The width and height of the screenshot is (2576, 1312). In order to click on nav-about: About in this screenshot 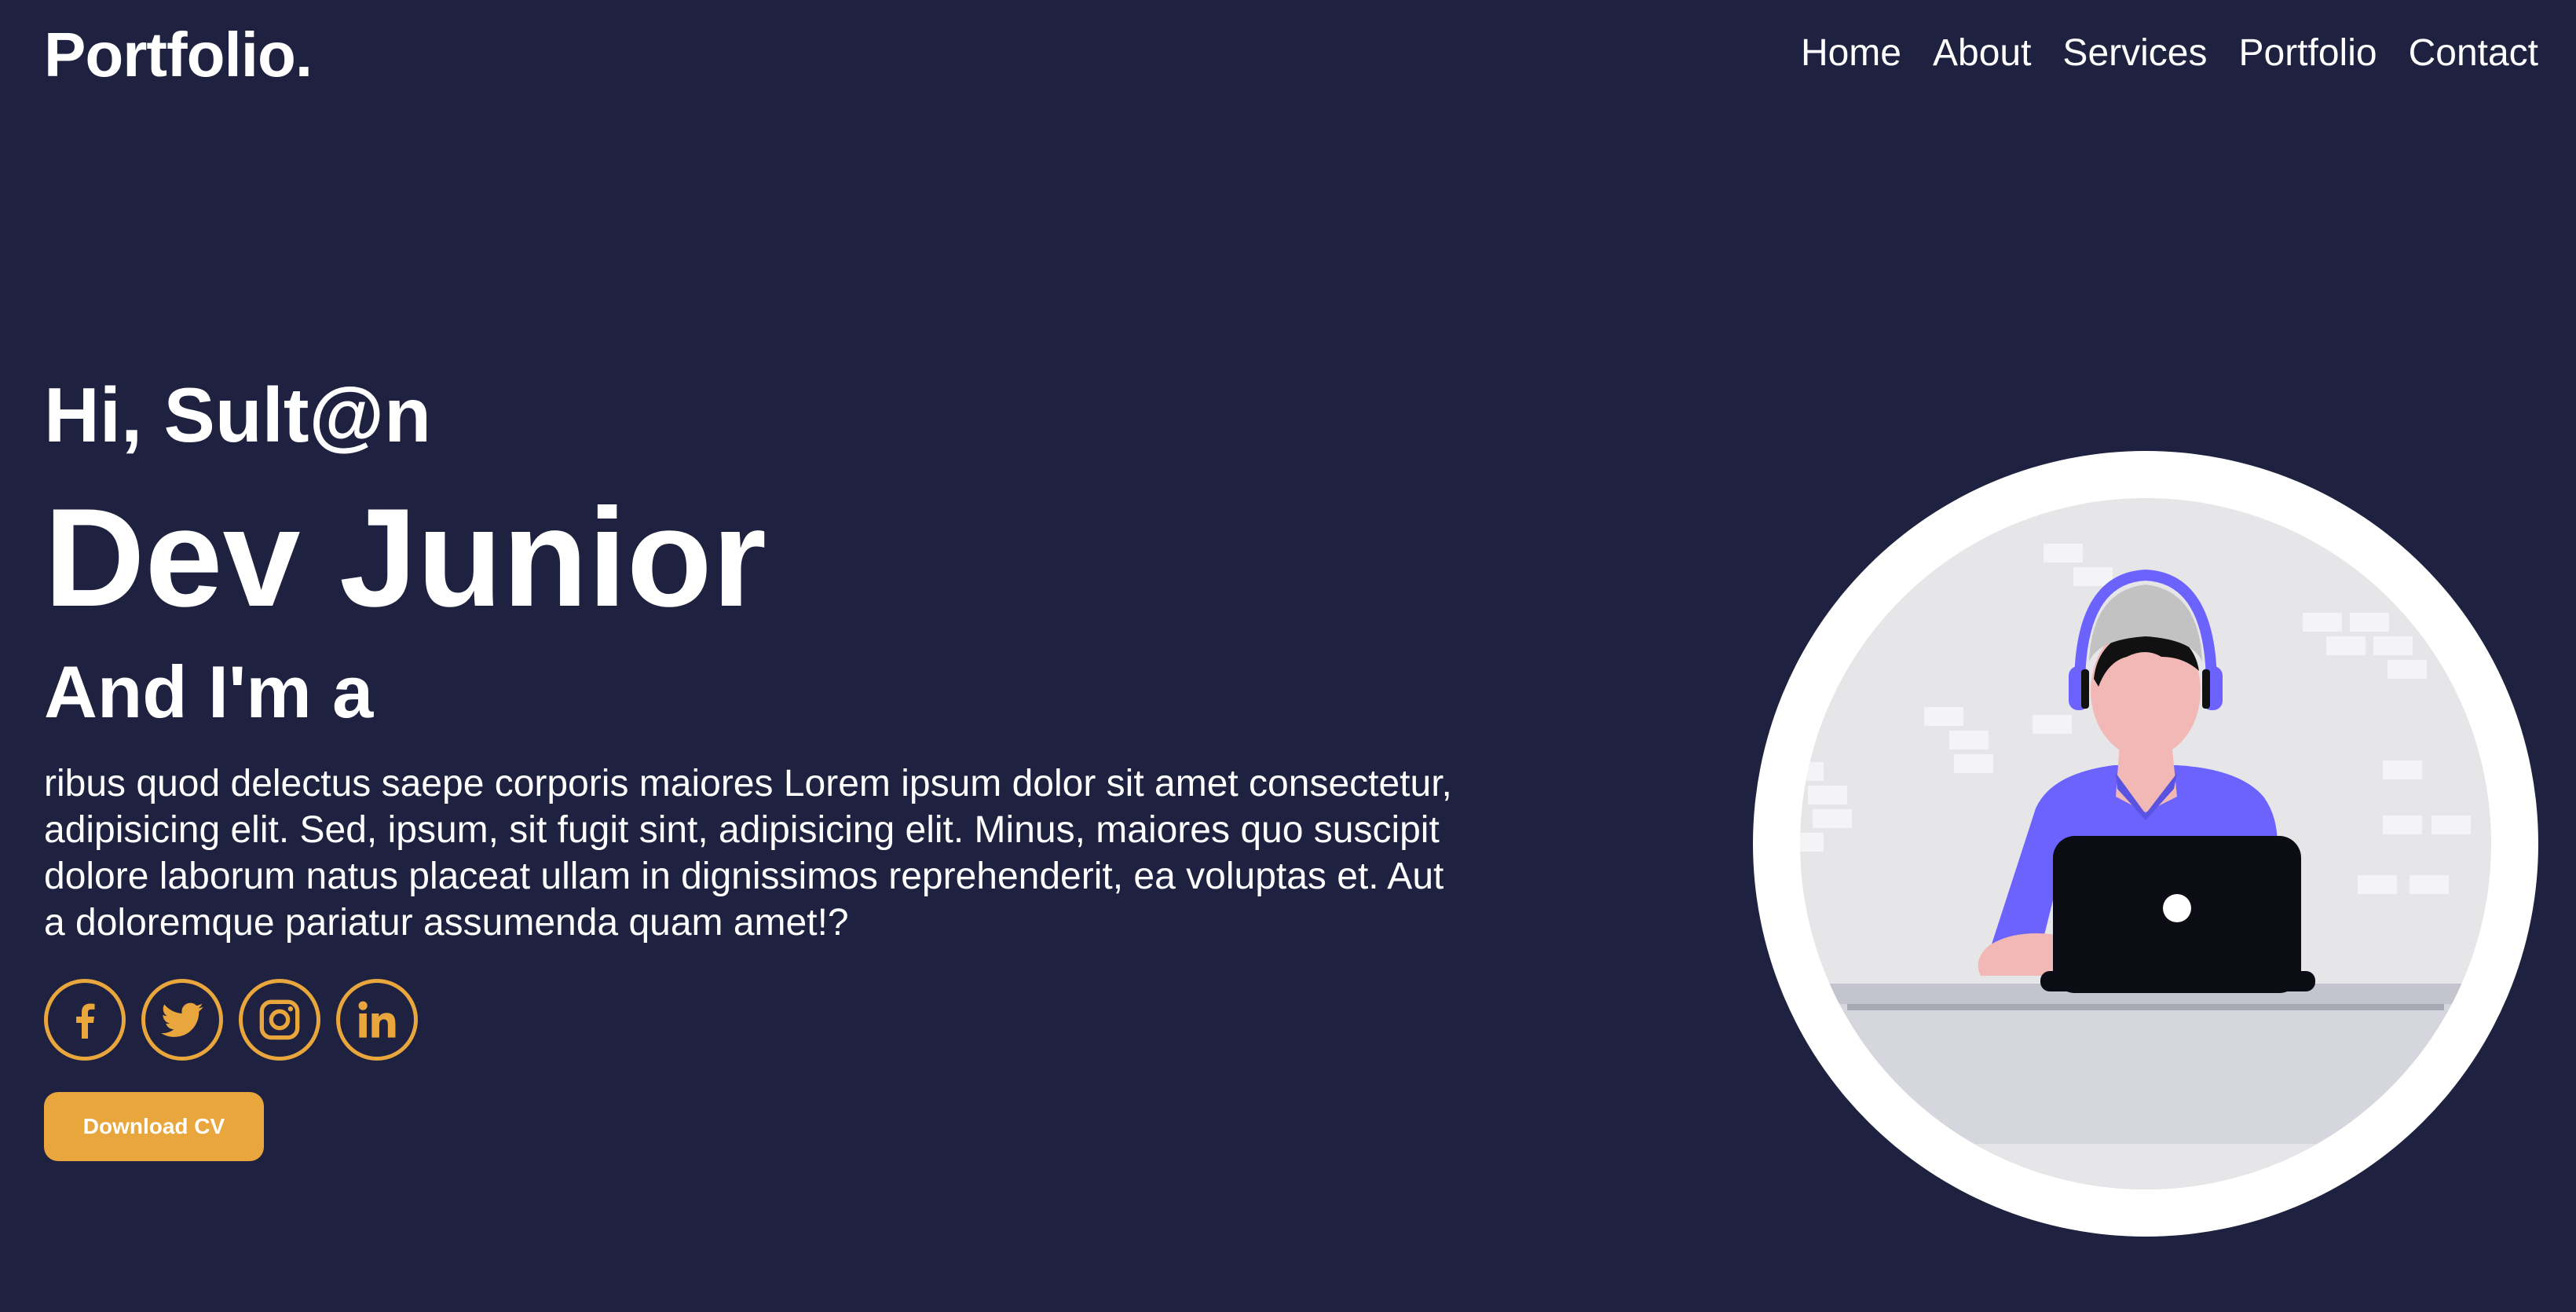, I will do `click(1982, 54)`.